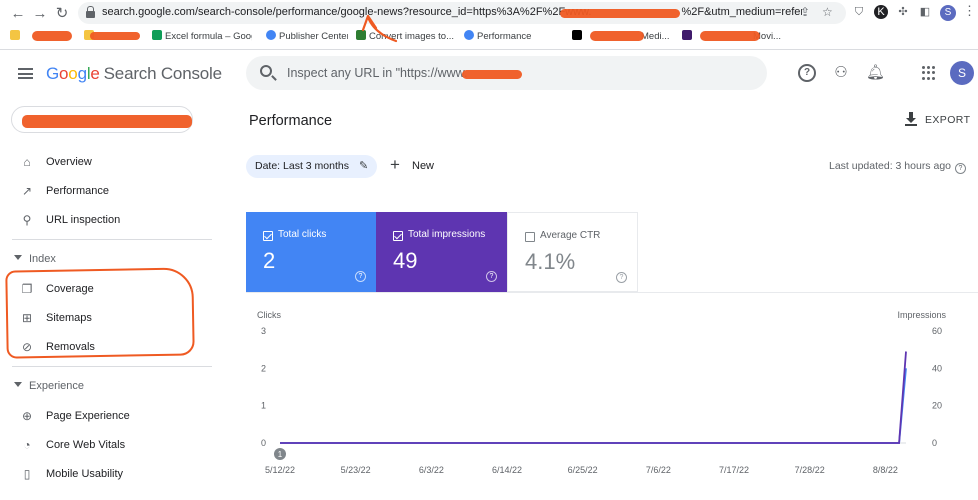  Describe the element at coordinates (27, 416) in the screenshot. I see `plus-circle-icon: ⊕` at that location.